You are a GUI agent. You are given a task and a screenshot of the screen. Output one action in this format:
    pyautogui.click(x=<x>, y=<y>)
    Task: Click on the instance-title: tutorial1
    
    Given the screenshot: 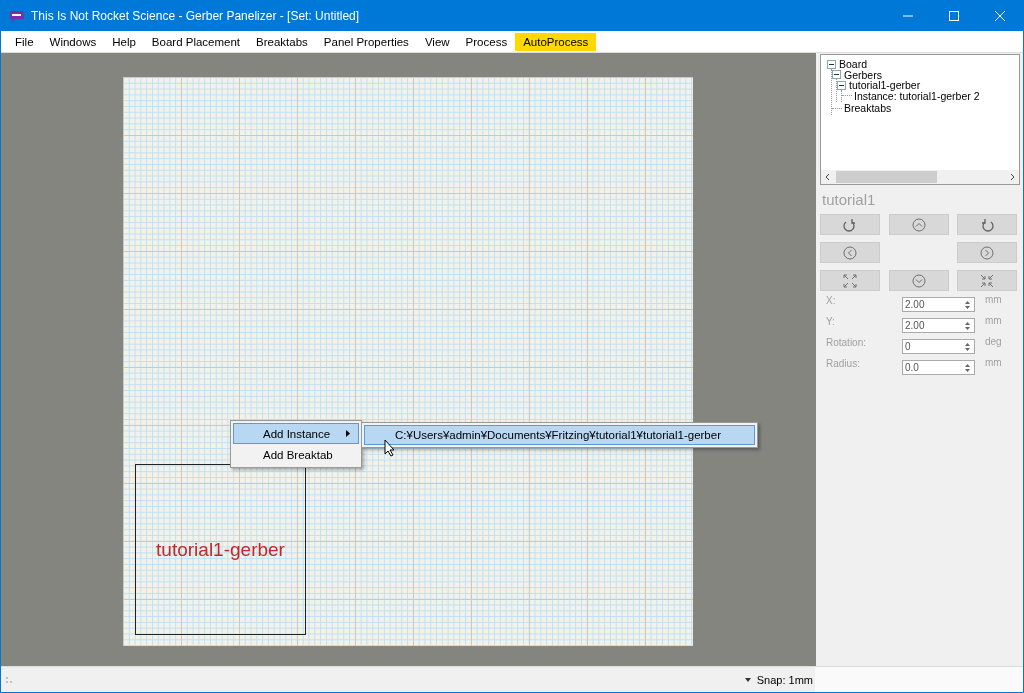 What is the action you would take?
    pyautogui.click(x=849, y=199)
    